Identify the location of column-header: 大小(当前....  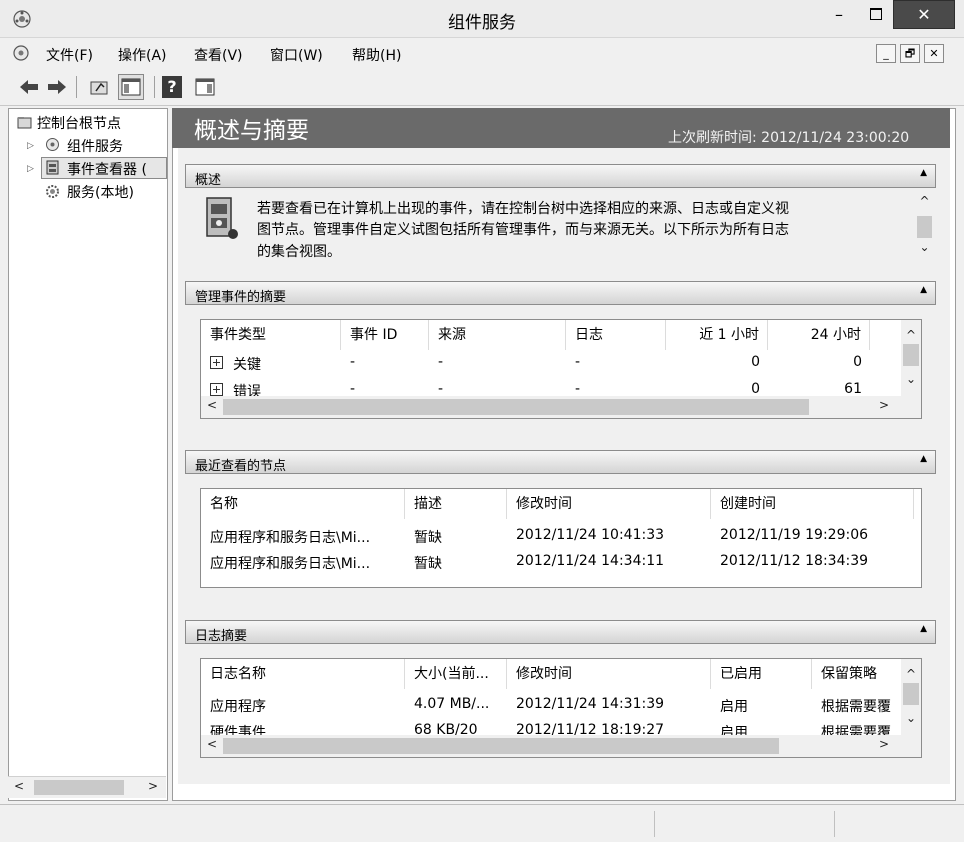
(456, 674).